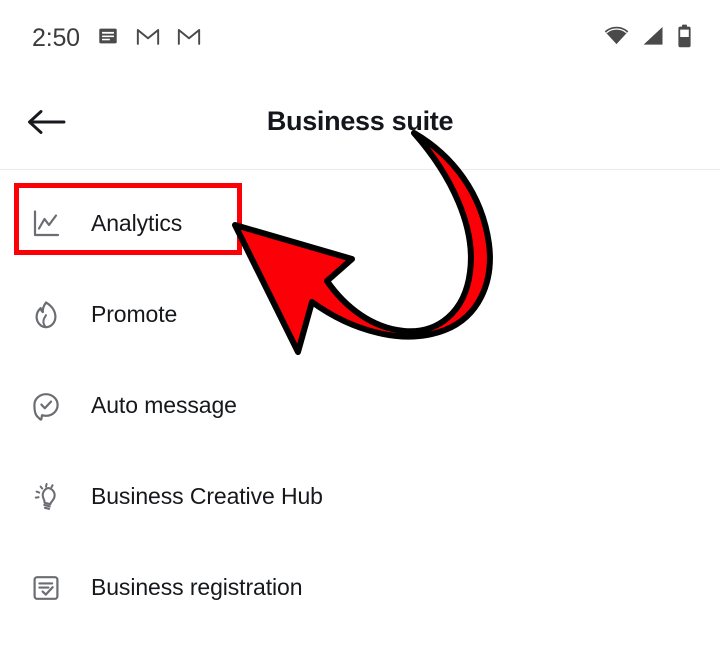 The height and width of the screenshot is (655, 720). What do you see at coordinates (197, 587) in the screenshot?
I see `menu-item-label: Business registration` at bounding box center [197, 587].